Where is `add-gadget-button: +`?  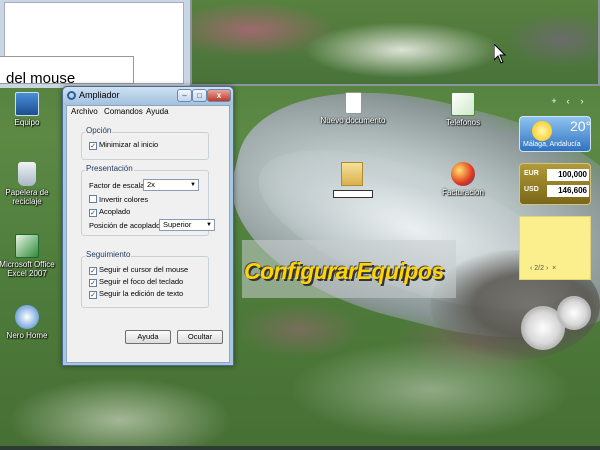 add-gadget-button: + is located at coordinates (554, 101).